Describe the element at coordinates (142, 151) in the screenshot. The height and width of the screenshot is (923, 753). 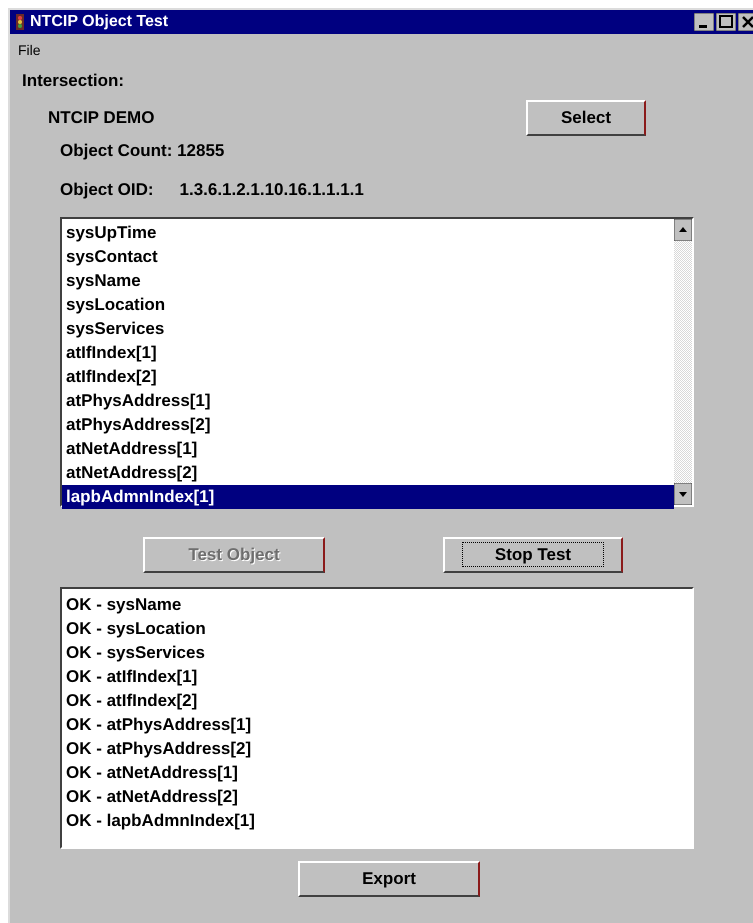
I see `object-count: Object Count: 12855` at that location.